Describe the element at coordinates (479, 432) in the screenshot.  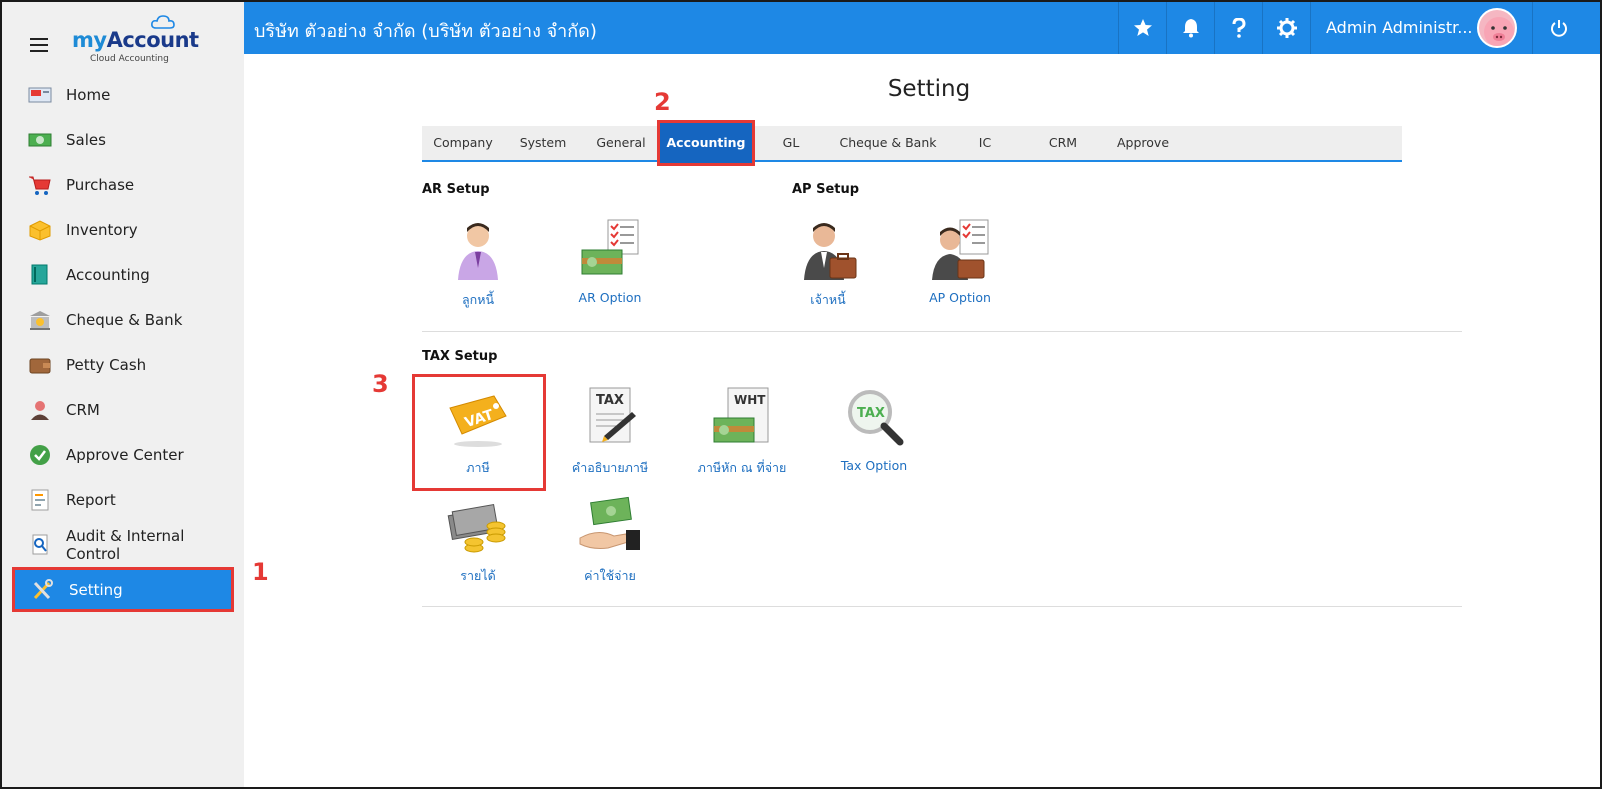
I see `highlight-tax-tile` at that location.